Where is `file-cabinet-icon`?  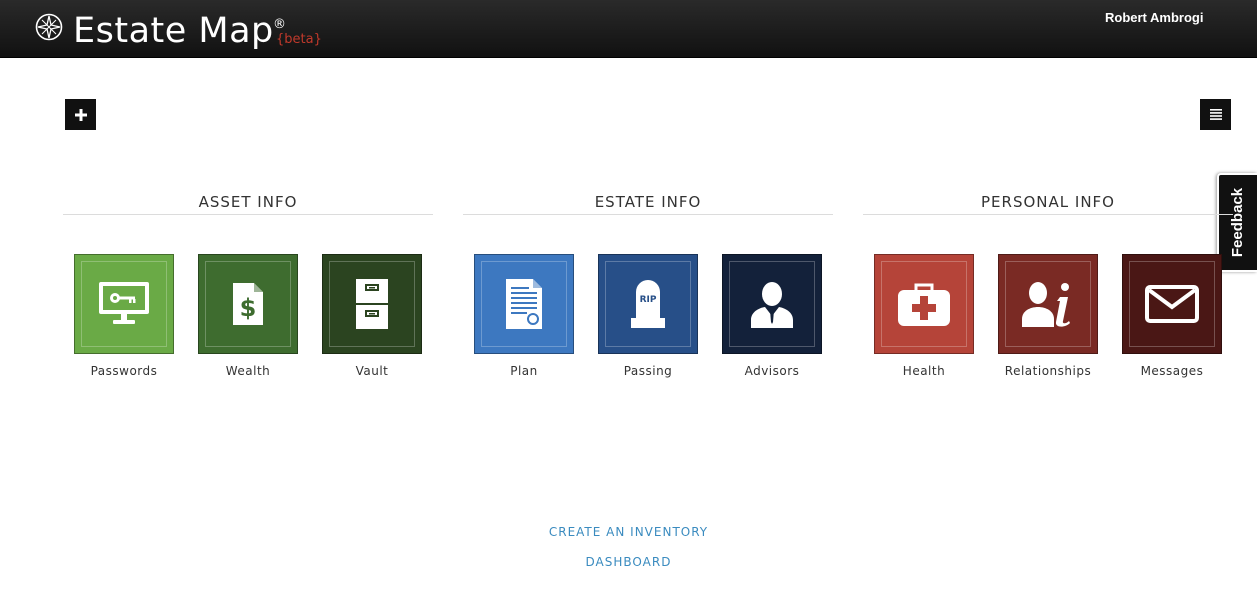 file-cabinet-icon is located at coordinates (372, 304).